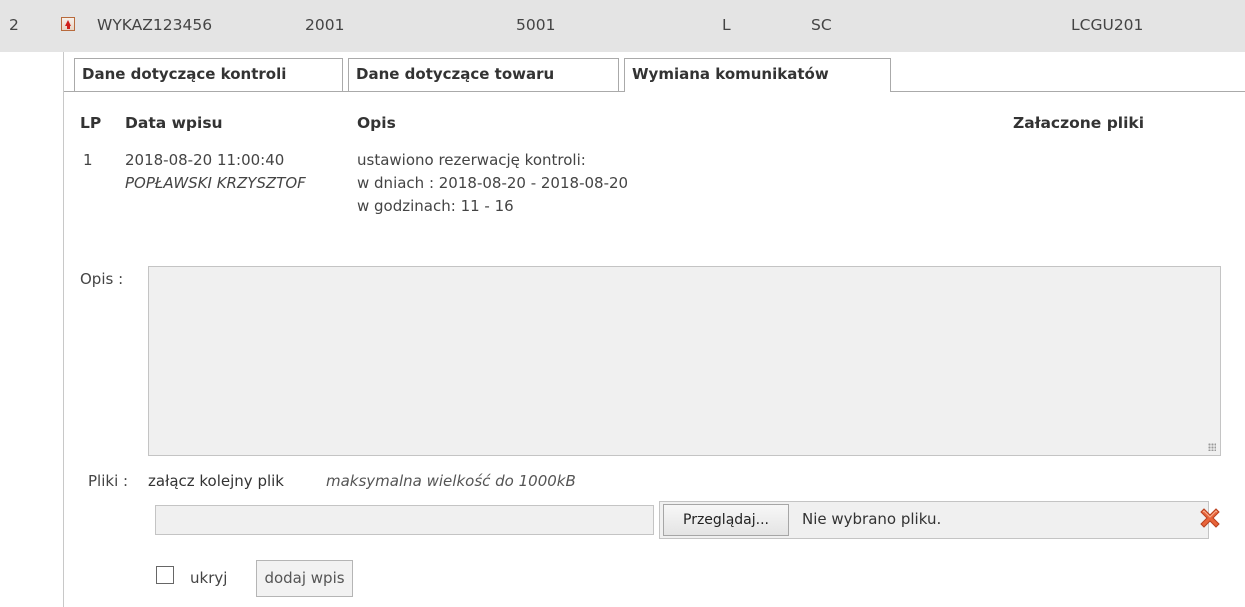 The width and height of the screenshot is (1245, 607). I want to click on record-id: WYKAZ123456, so click(155, 25).